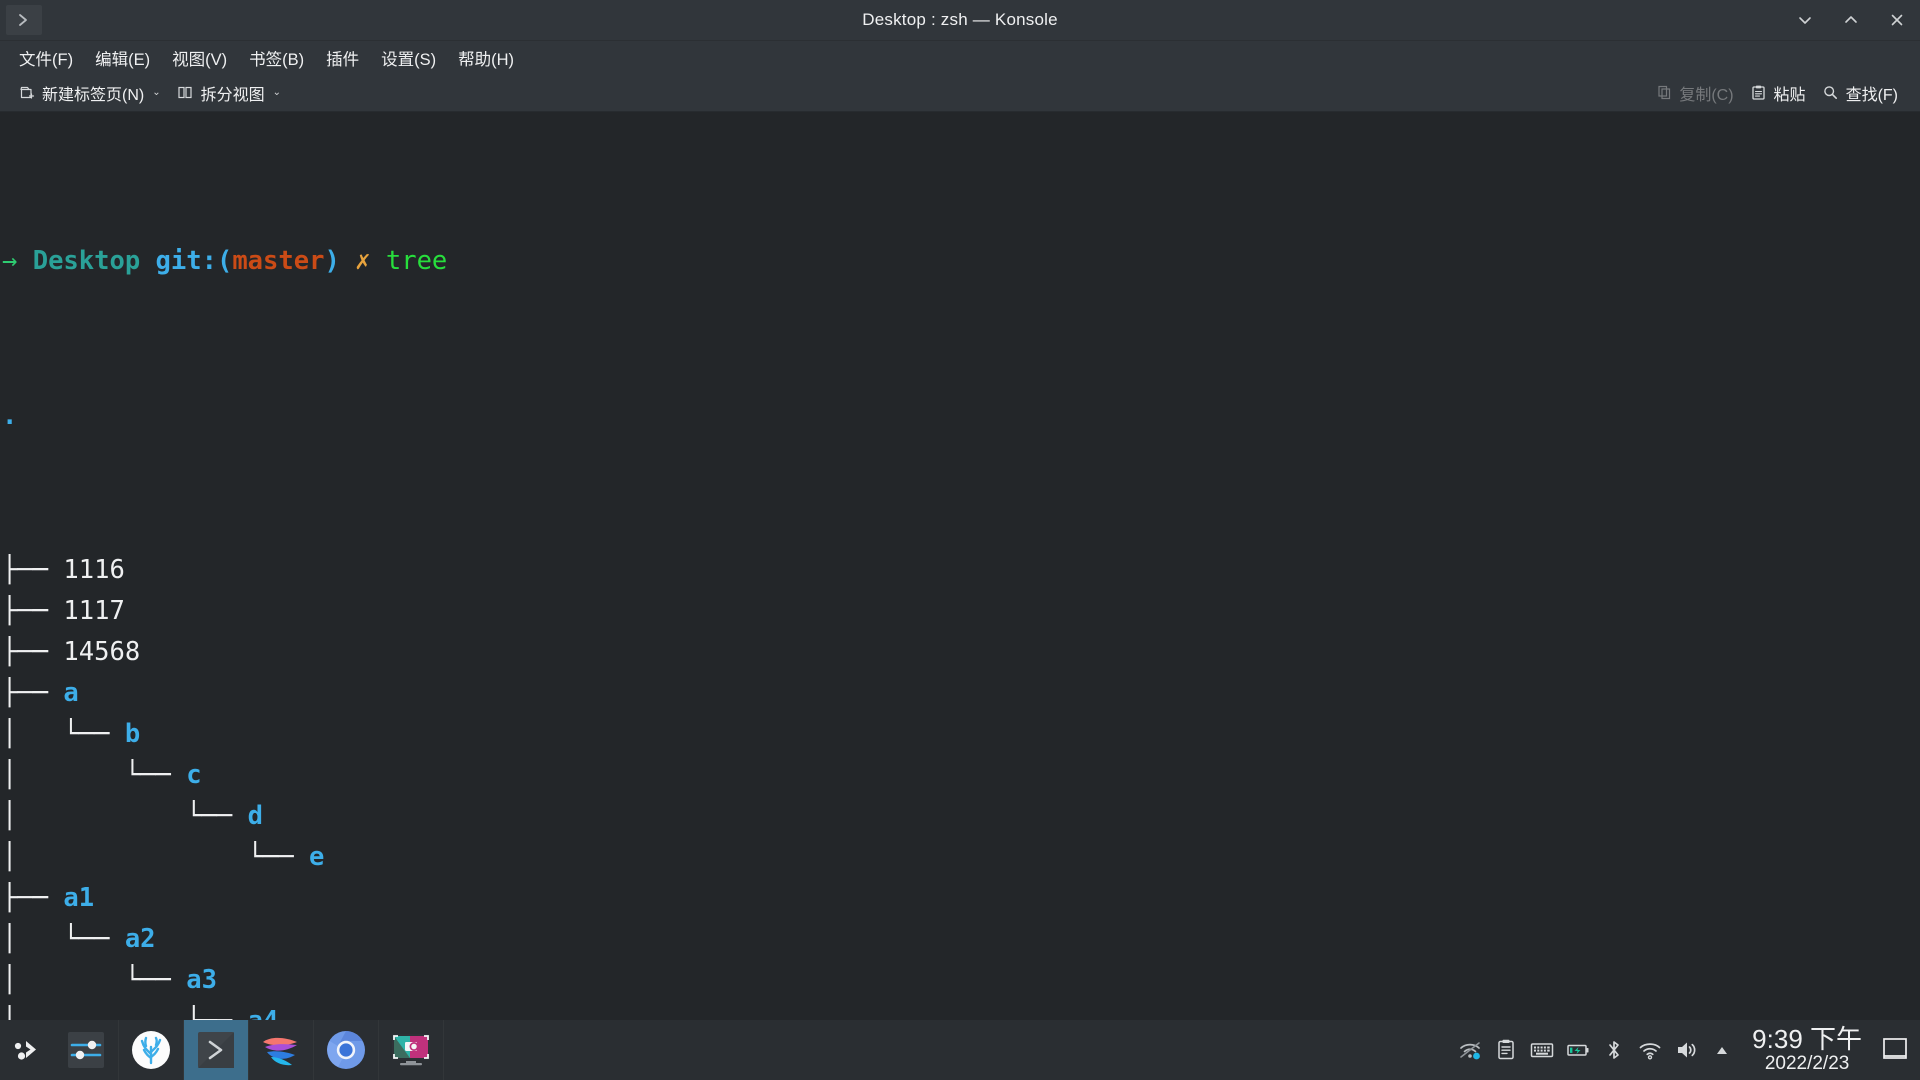 The image size is (1920, 1080). What do you see at coordinates (199, 58) in the screenshot?
I see `menu-view: 视图(V)` at bounding box center [199, 58].